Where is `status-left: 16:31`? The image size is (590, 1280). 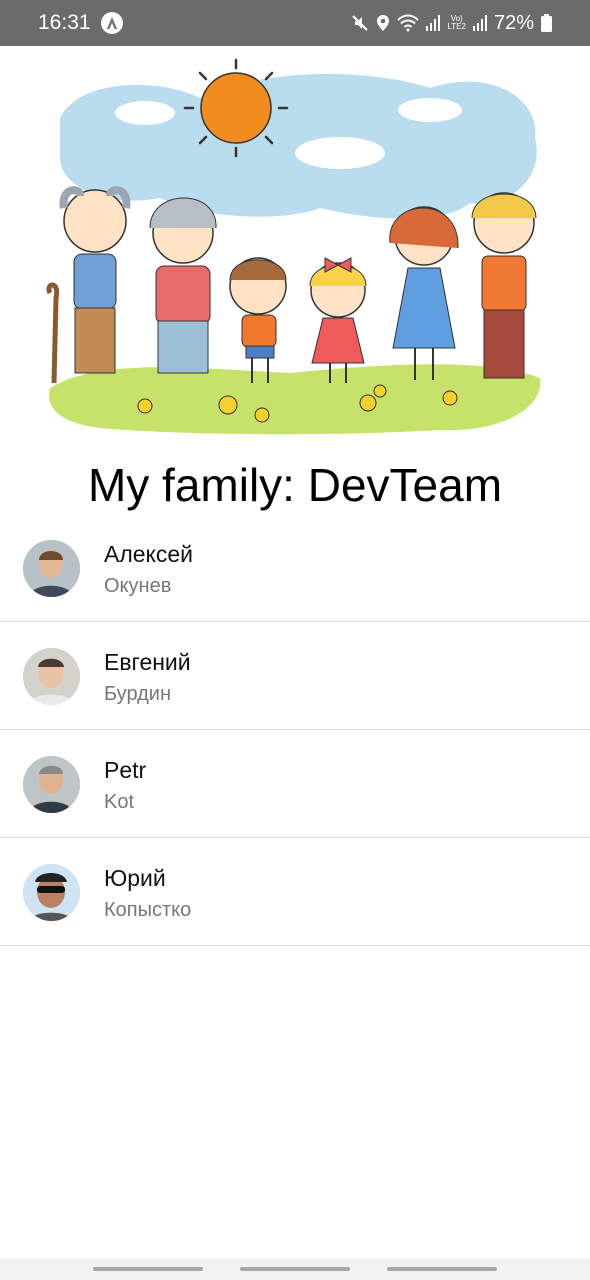
status-left: 16:31 is located at coordinates (80, 23).